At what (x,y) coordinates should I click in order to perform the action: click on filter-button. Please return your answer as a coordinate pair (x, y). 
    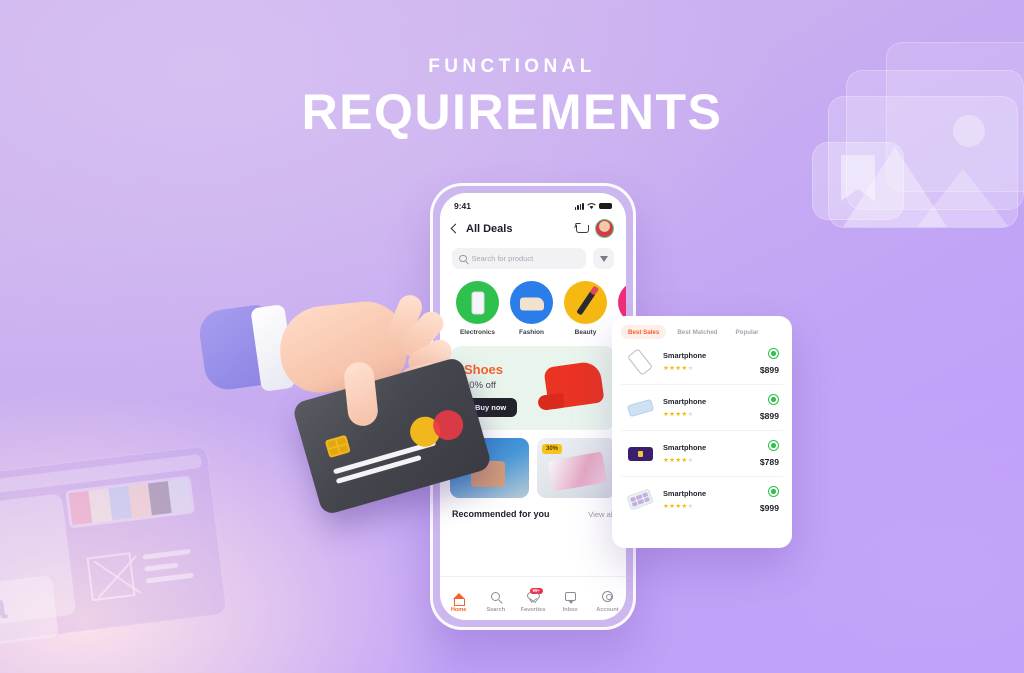
    Looking at the image, I should click on (603, 258).